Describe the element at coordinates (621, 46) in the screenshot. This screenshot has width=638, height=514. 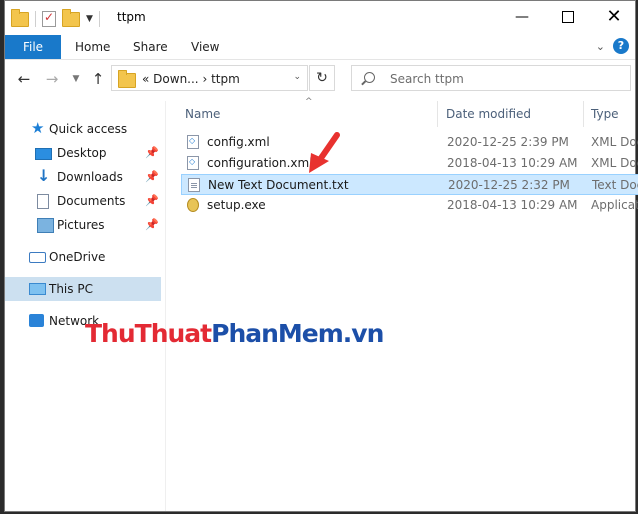
I see `help-icon: ?` at that location.